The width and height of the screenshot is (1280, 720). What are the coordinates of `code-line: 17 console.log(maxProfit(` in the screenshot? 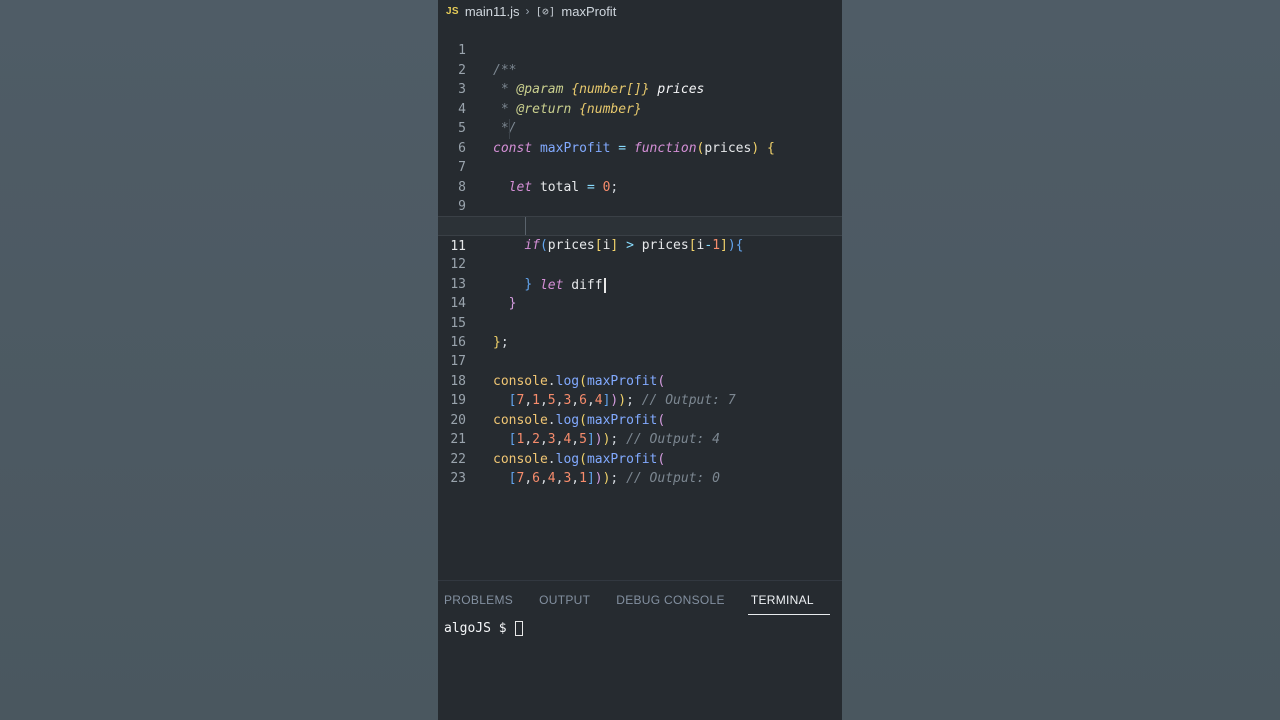 It's located at (640, 360).